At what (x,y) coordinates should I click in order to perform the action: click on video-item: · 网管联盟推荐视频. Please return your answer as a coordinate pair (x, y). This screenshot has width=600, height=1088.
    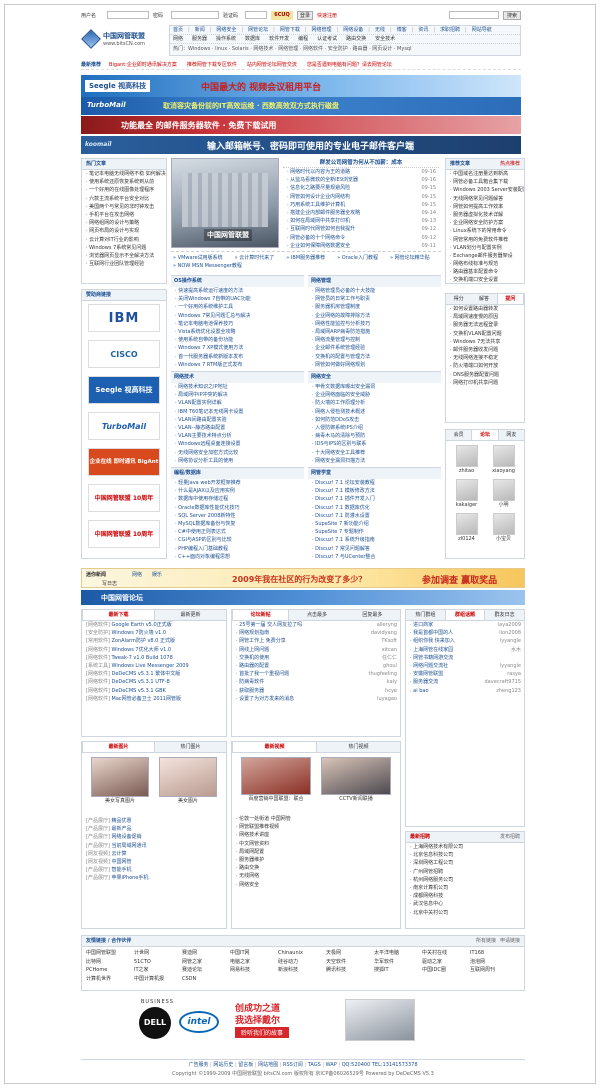
    Looking at the image, I should click on (316, 827).